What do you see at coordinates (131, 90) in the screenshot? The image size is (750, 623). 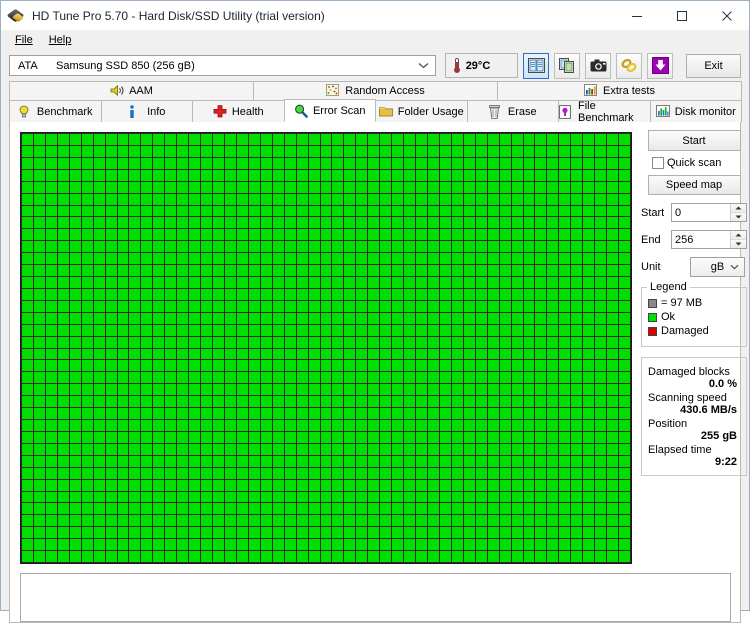 I see `tab-aam: AAM` at bounding box center [131, 90].